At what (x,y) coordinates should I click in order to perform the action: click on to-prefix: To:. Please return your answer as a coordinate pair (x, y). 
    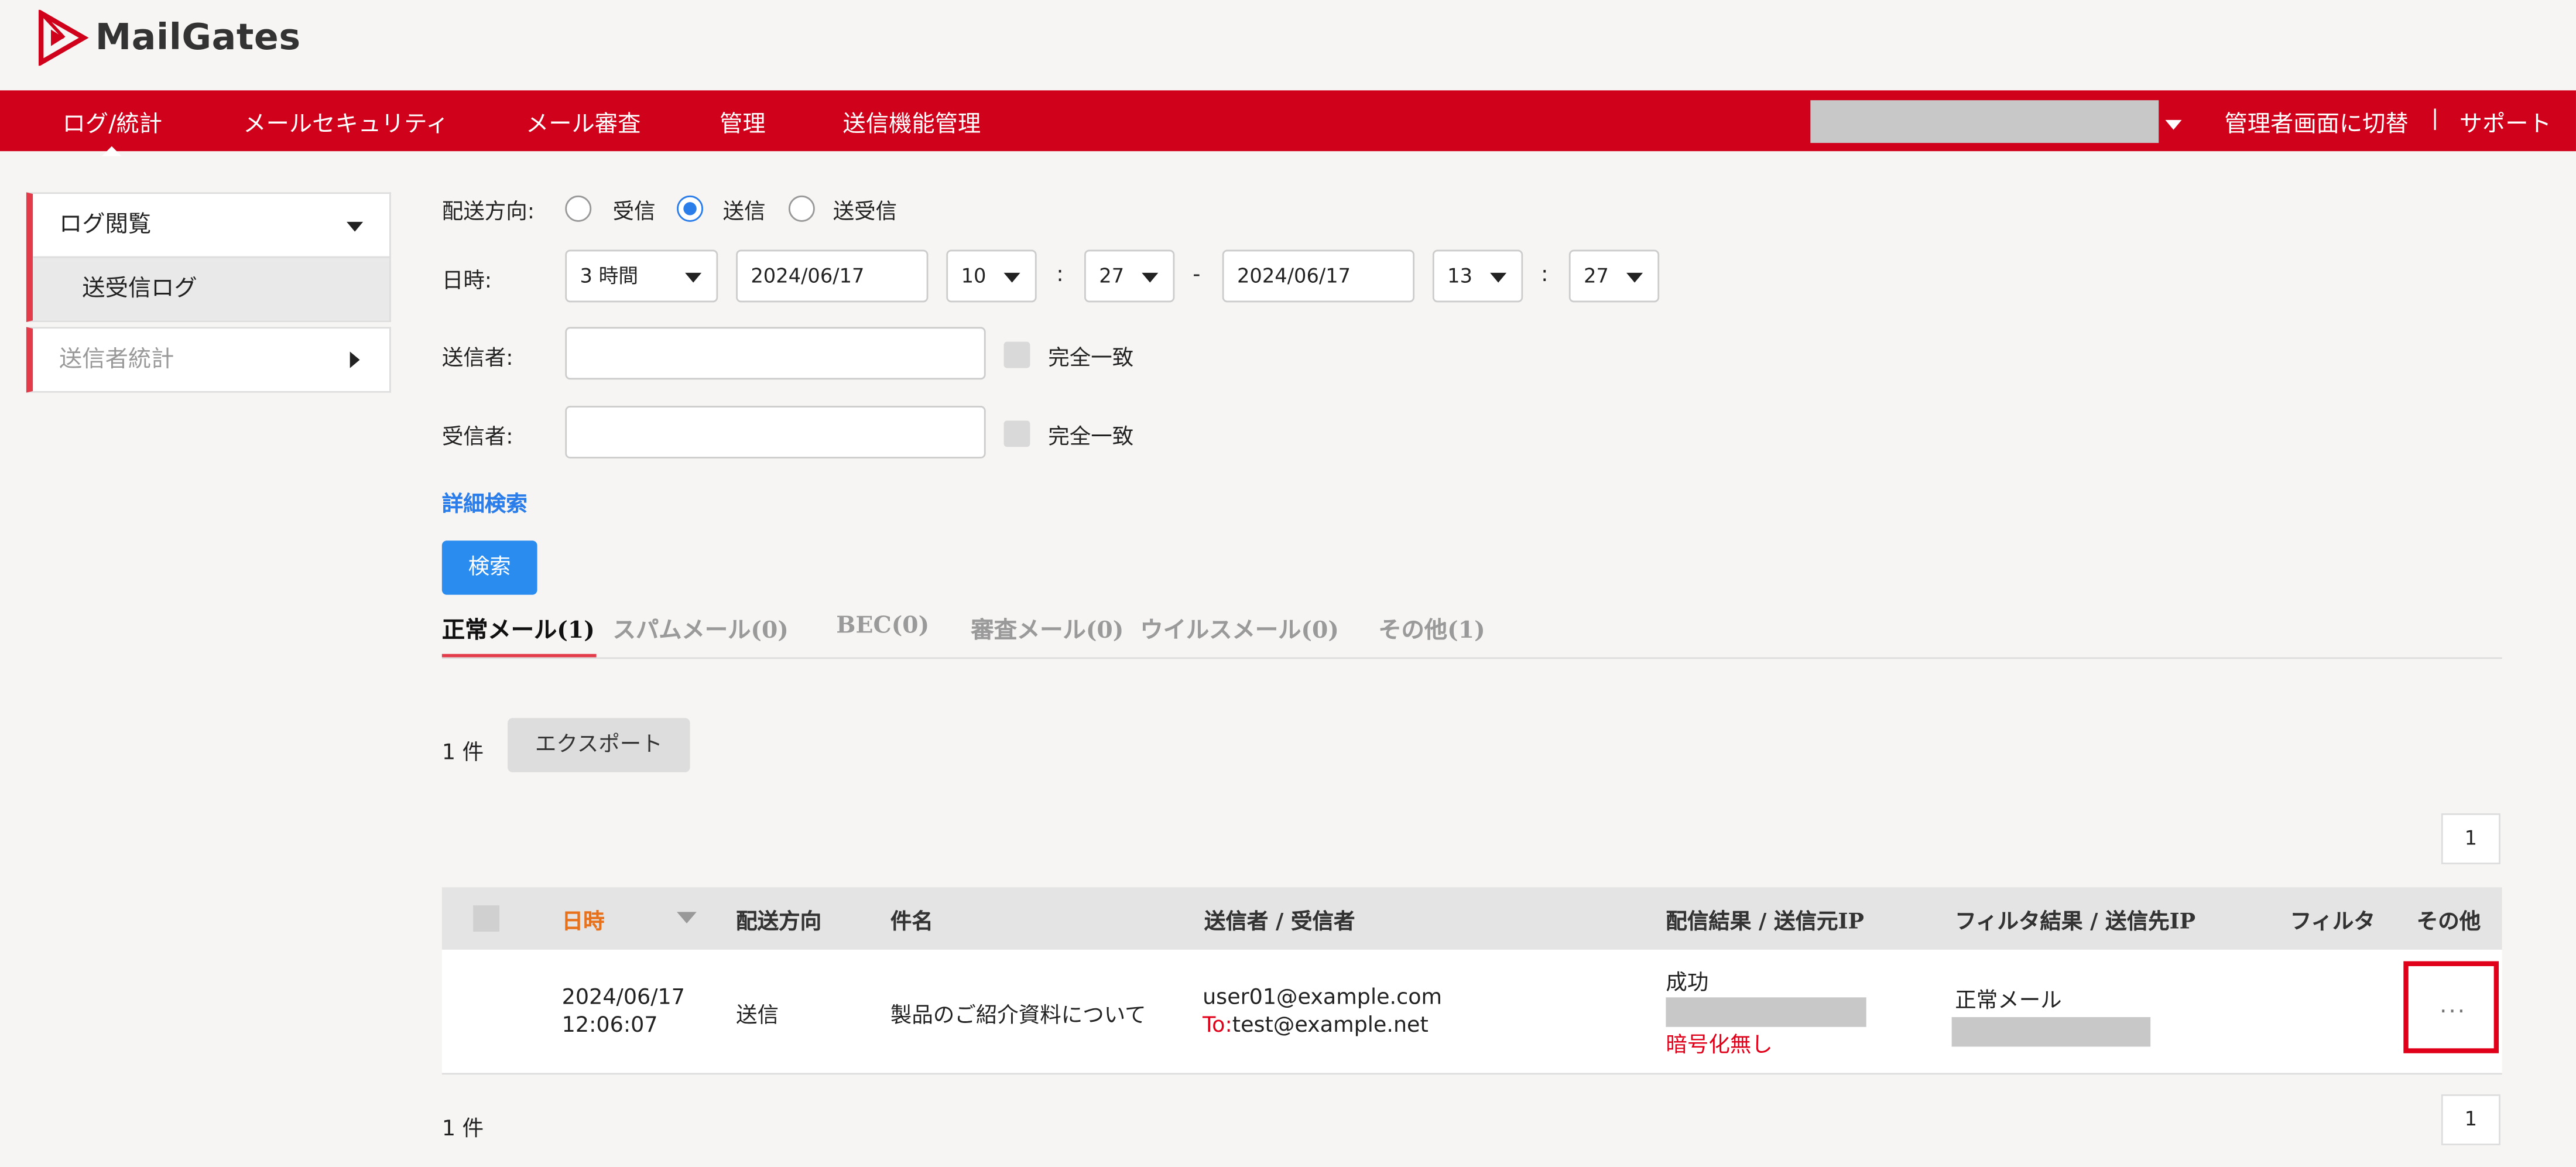
    Looking at the image, I should click on (1217, 1027).